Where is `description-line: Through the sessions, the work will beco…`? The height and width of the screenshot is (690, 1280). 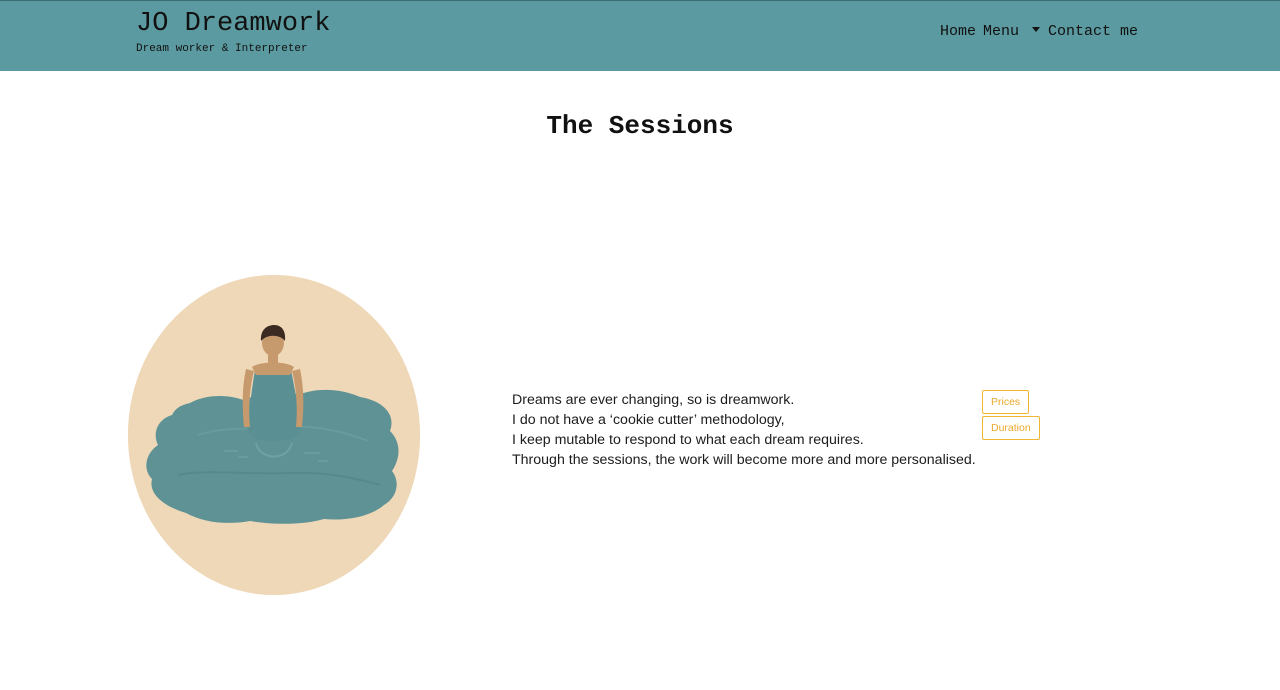
description-line: Through the sessions, the work will beco… is located at coordinates (744, 460).